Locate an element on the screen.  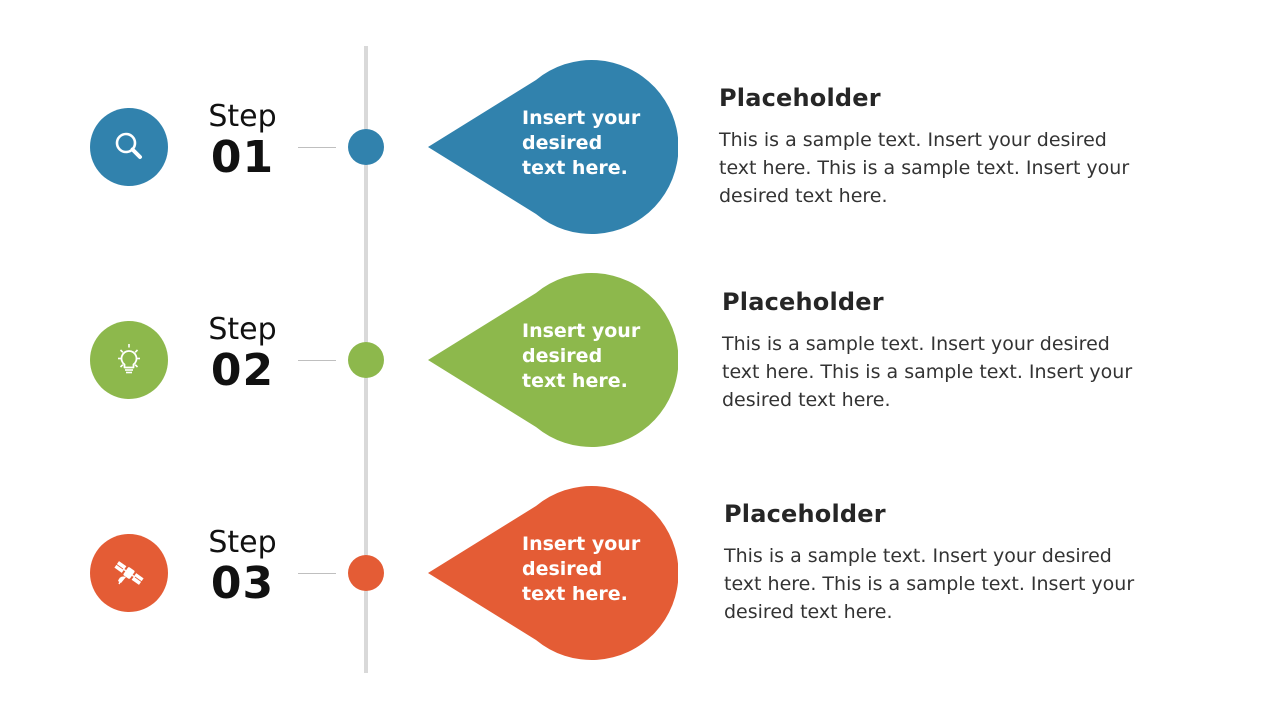
step-number: 02 is located at coordinates (242, 370).